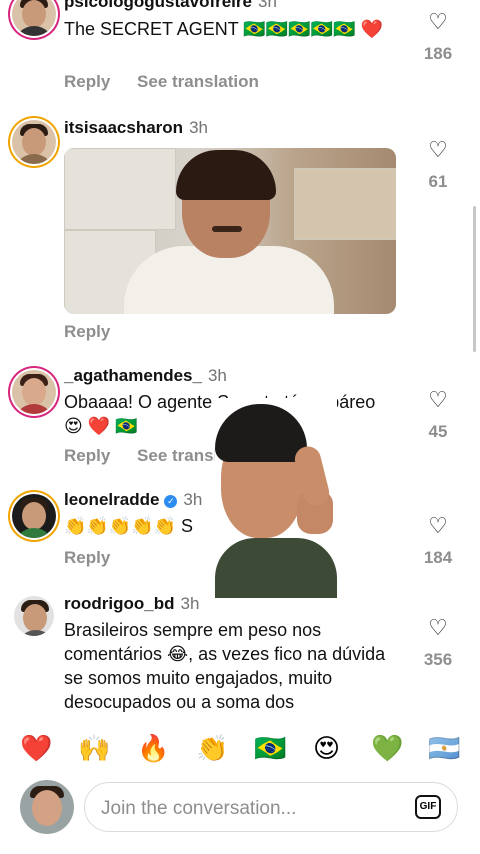 The height and width of the screenshot is (854, 480). What do you see at coordinates (438, 415) in the screenshot?
I see `like-group: ♡ 45` at bounding box center [438, 415].